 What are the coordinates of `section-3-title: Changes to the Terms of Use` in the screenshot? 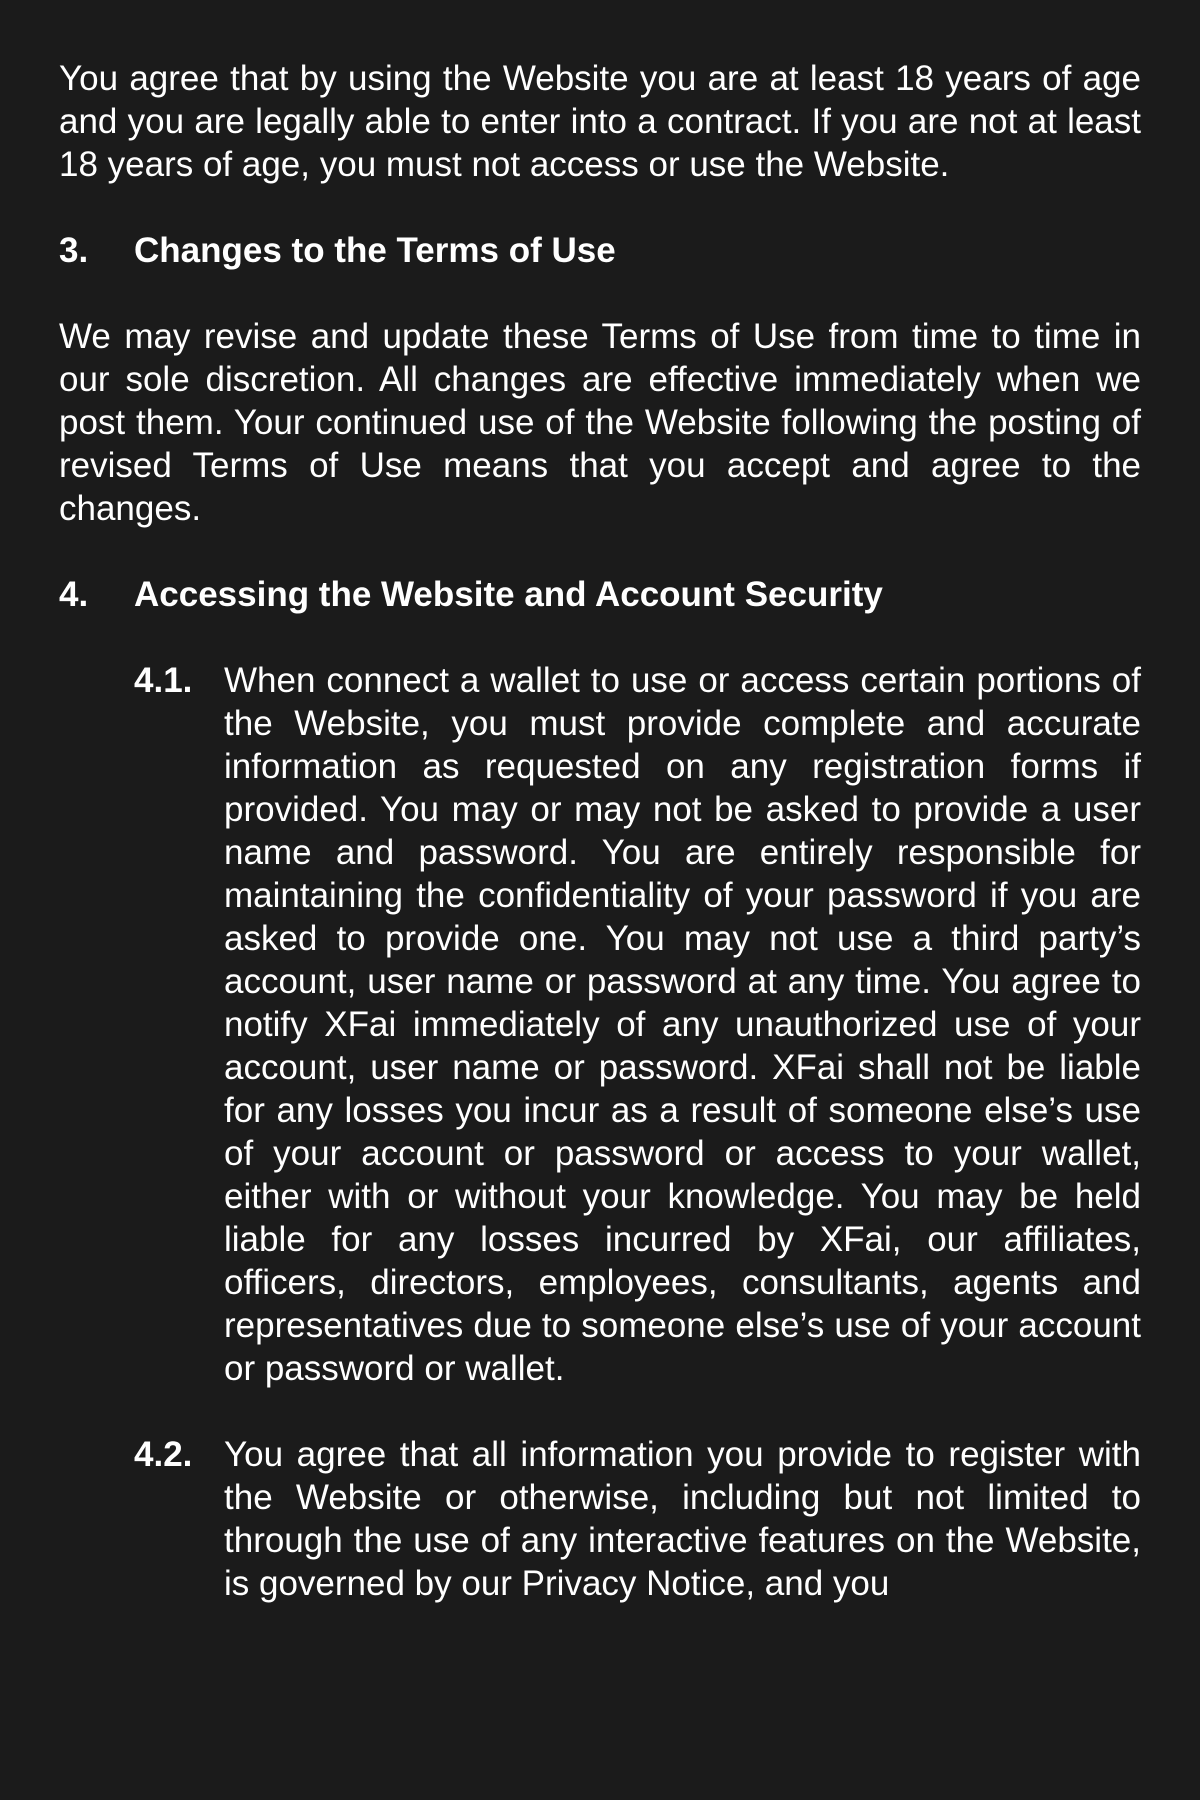 It's located at (375, 250).